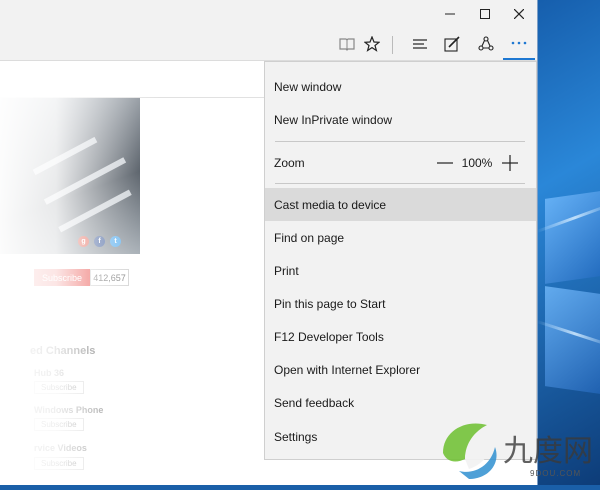  I want to click on channel-name: rvice Videos, so click(60, 448).